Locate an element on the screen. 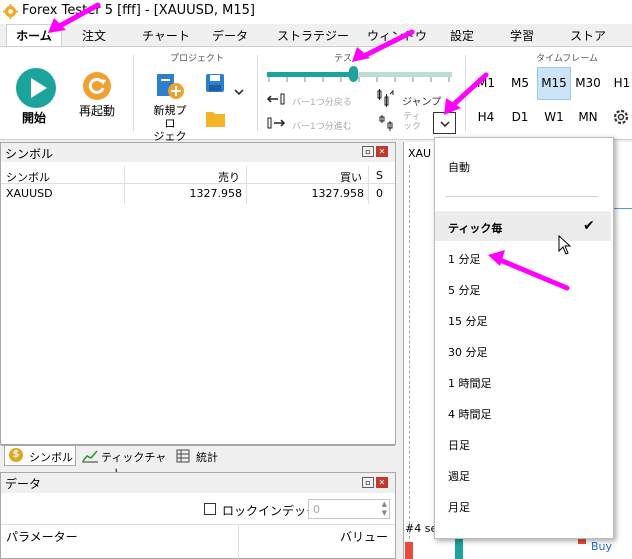  tab-chart: チャート is located at coordinates (166, 35).